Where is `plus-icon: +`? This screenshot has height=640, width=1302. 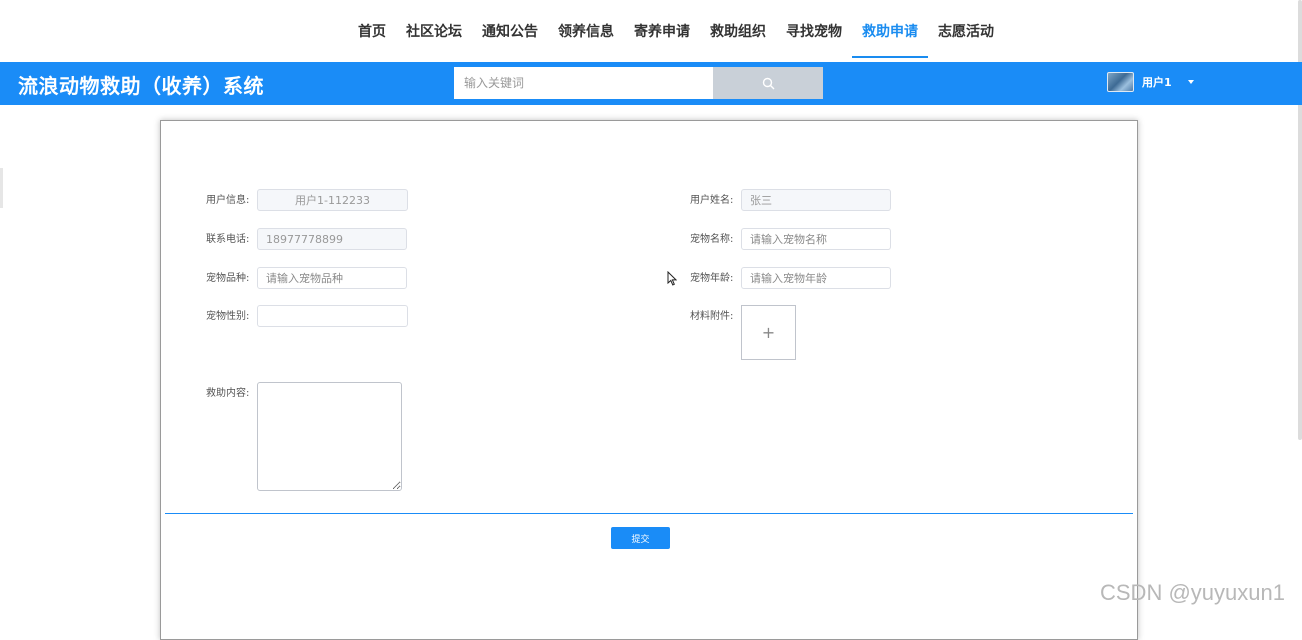
plus-icon: + is located at coordinates (768, 332).